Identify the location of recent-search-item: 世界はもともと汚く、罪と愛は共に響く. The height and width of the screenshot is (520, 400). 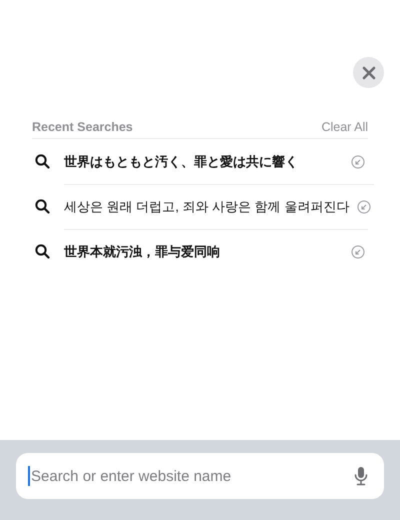
(181, 161).